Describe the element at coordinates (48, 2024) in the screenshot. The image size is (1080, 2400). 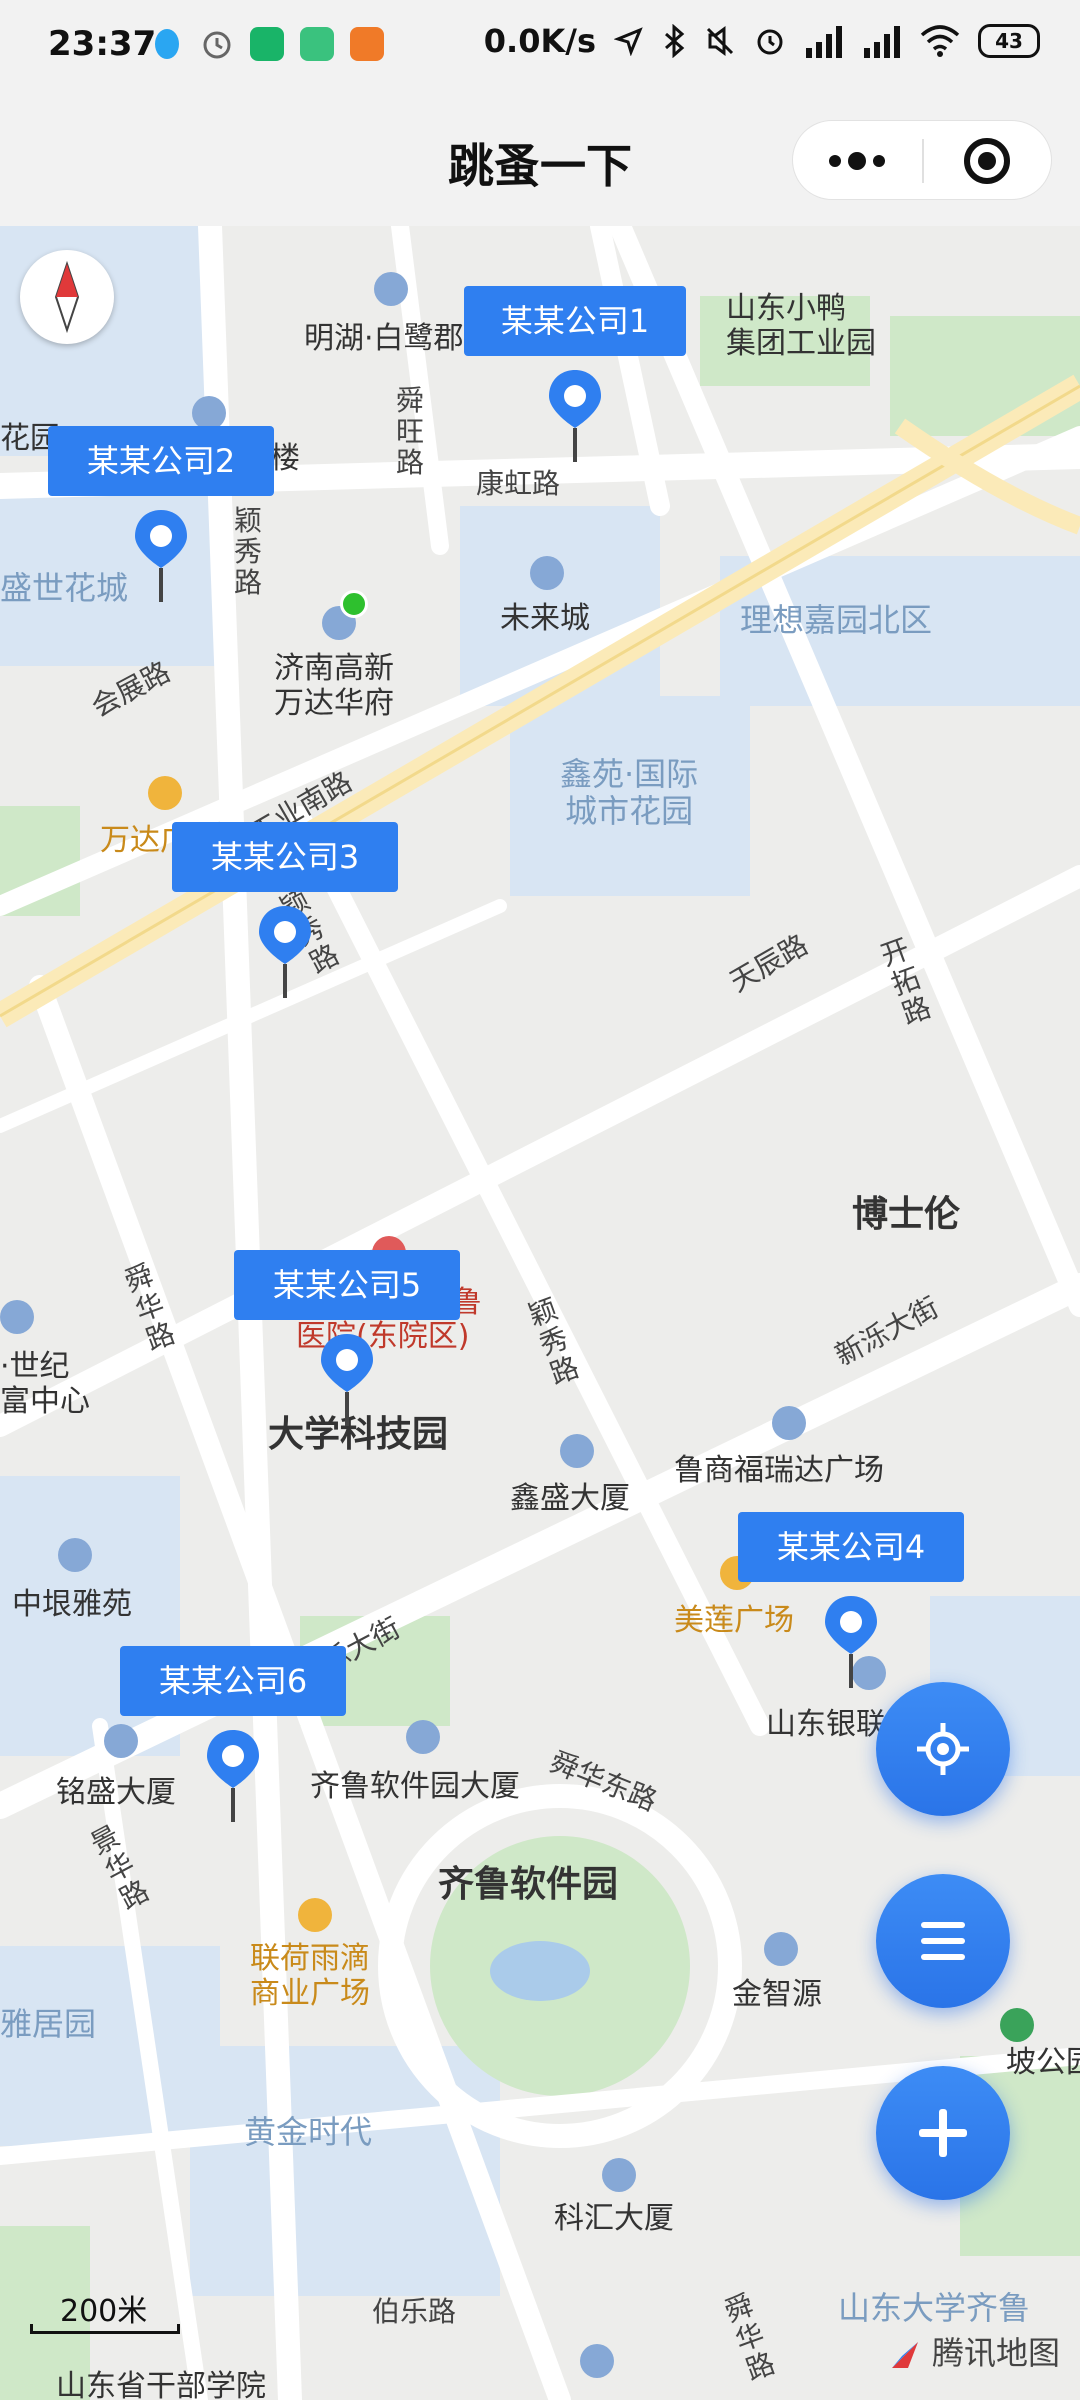
I see `poi-yaju: 雅居园` at that location.